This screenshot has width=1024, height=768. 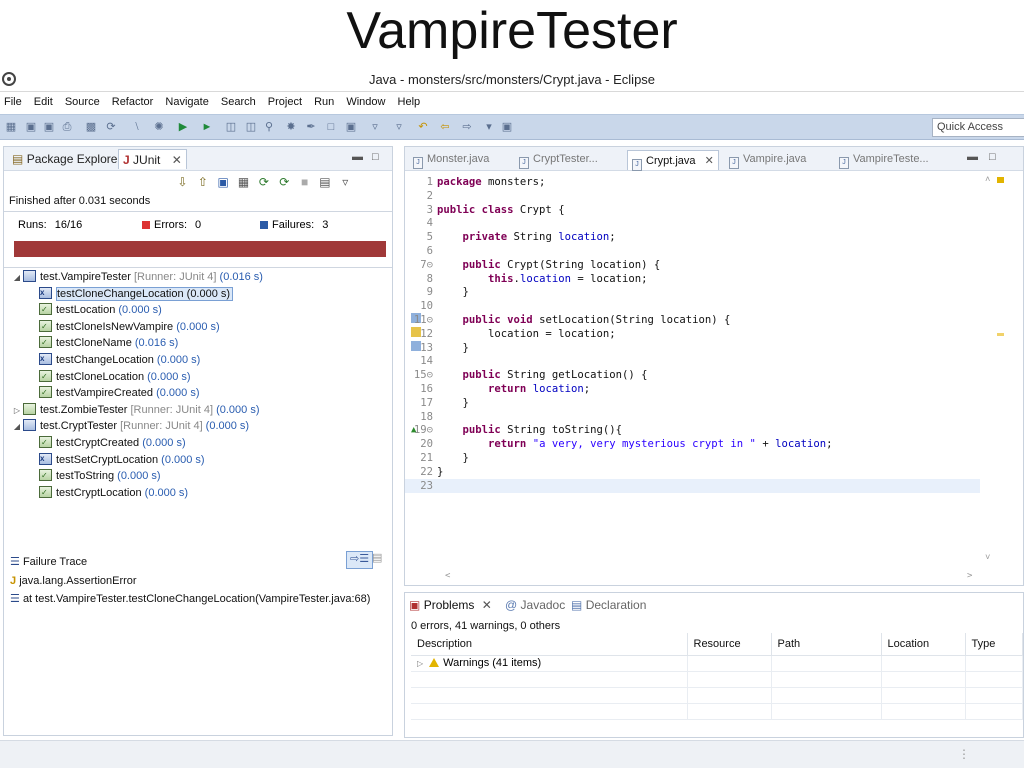 What do you see at coordinates (137, 127) in the screenshot?
I see `skip-breakpoints-icon: ⧵` at bounding box center [137, 127].